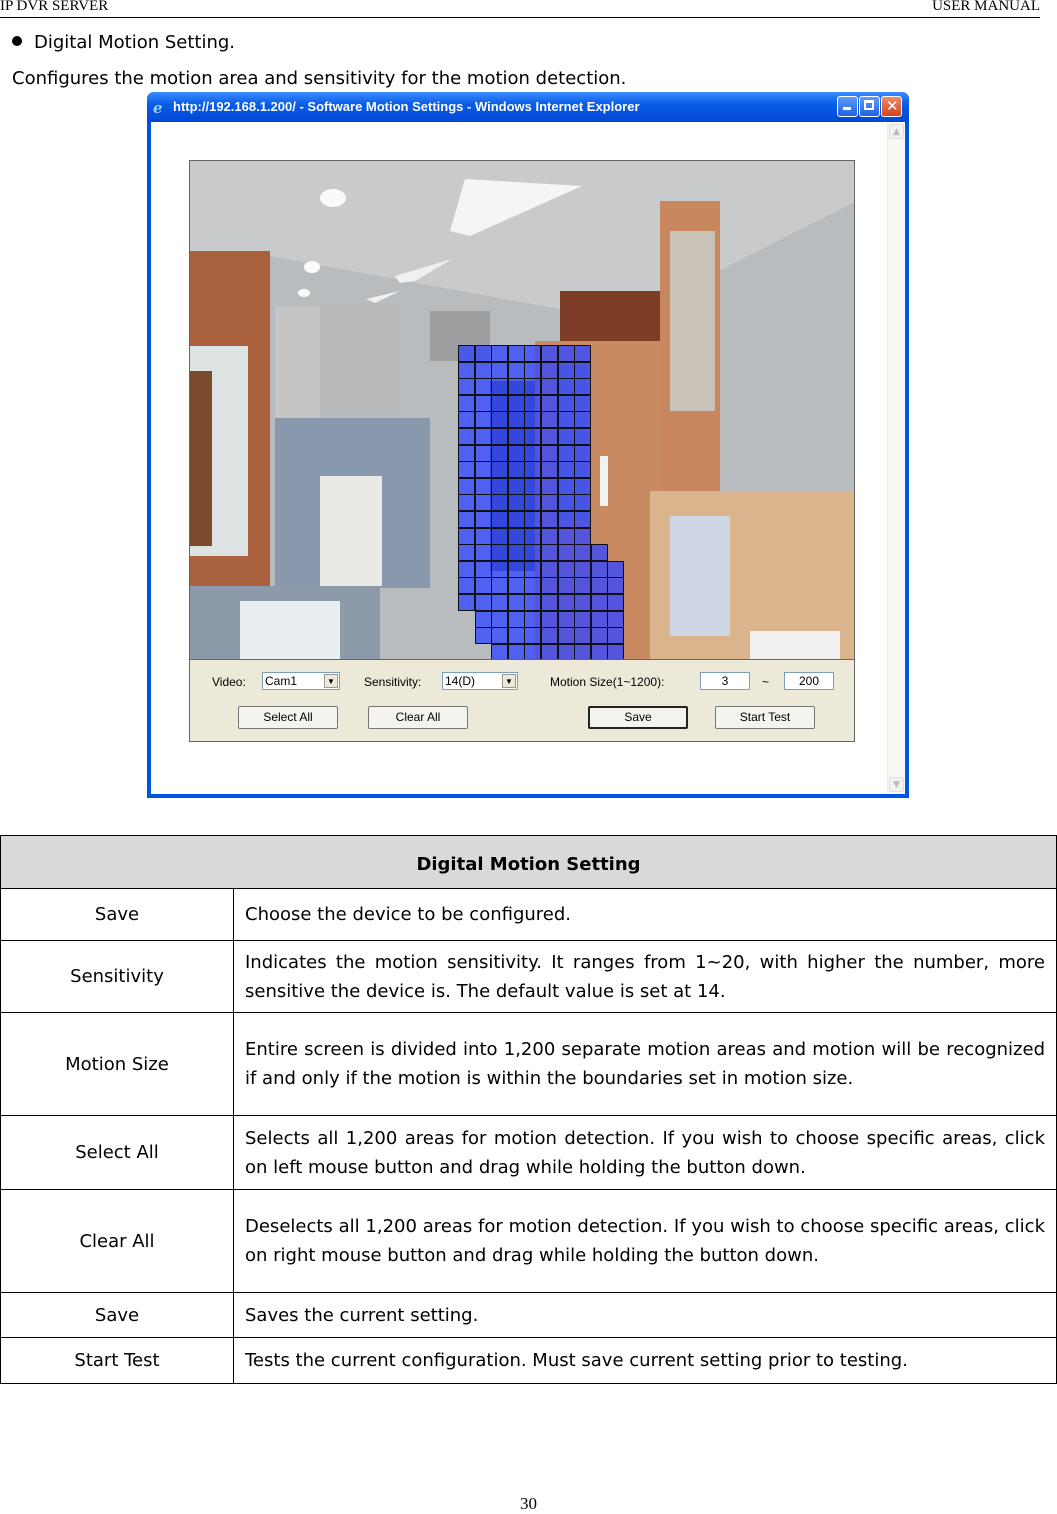 The image size is (1057, 1514). Describe the element at coordinates (869, 106) in the screenshot. I see `maximize-button` at that location.